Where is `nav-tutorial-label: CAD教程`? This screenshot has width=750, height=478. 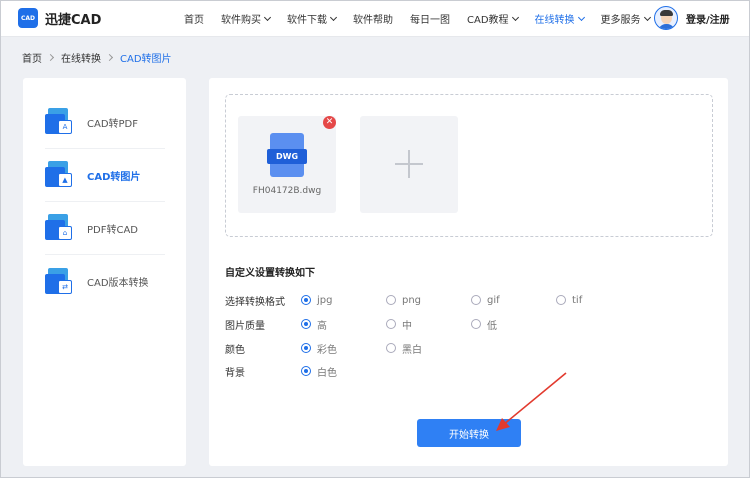 nav-tutorial-label: CAD教程 is located at coordinates (488, 20).